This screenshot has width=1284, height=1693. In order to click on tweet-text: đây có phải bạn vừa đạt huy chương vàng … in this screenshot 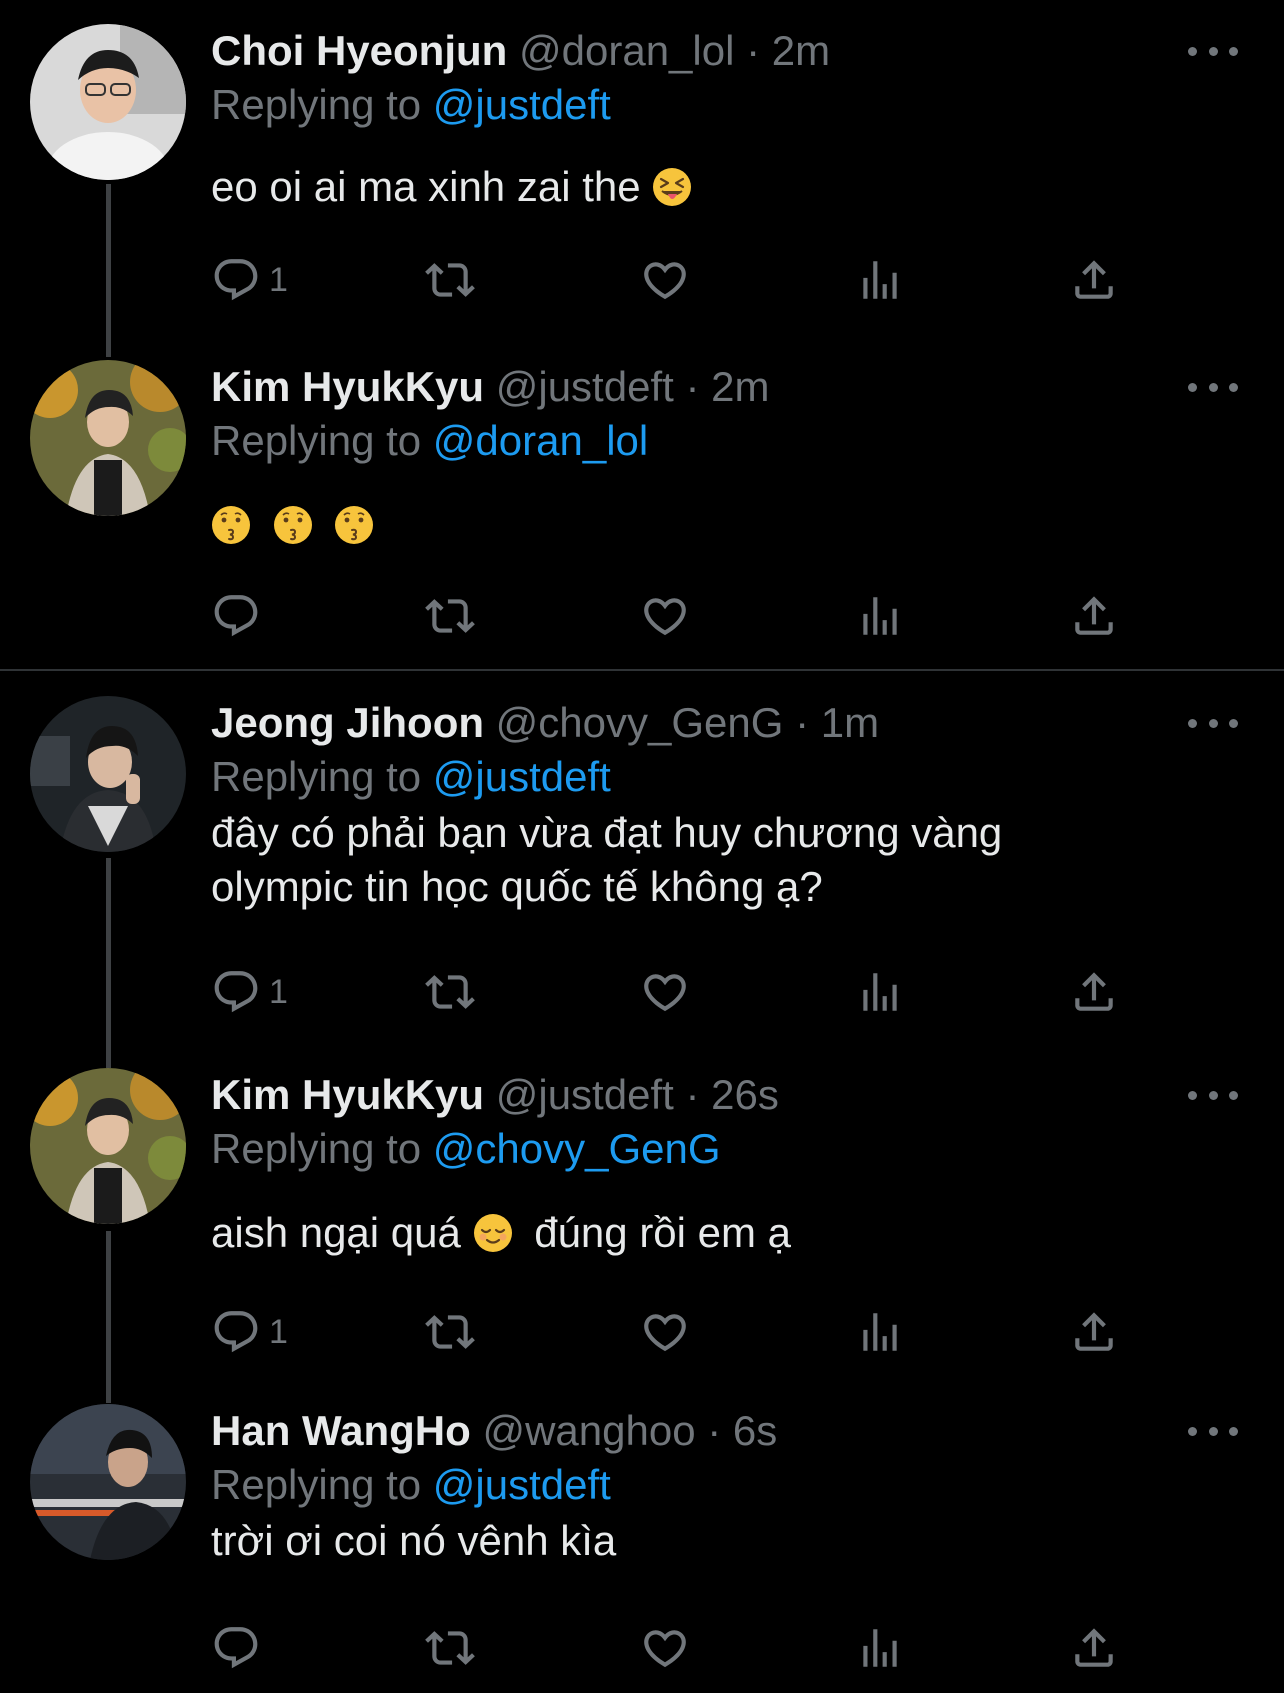, I will do `click(606, 860)`.